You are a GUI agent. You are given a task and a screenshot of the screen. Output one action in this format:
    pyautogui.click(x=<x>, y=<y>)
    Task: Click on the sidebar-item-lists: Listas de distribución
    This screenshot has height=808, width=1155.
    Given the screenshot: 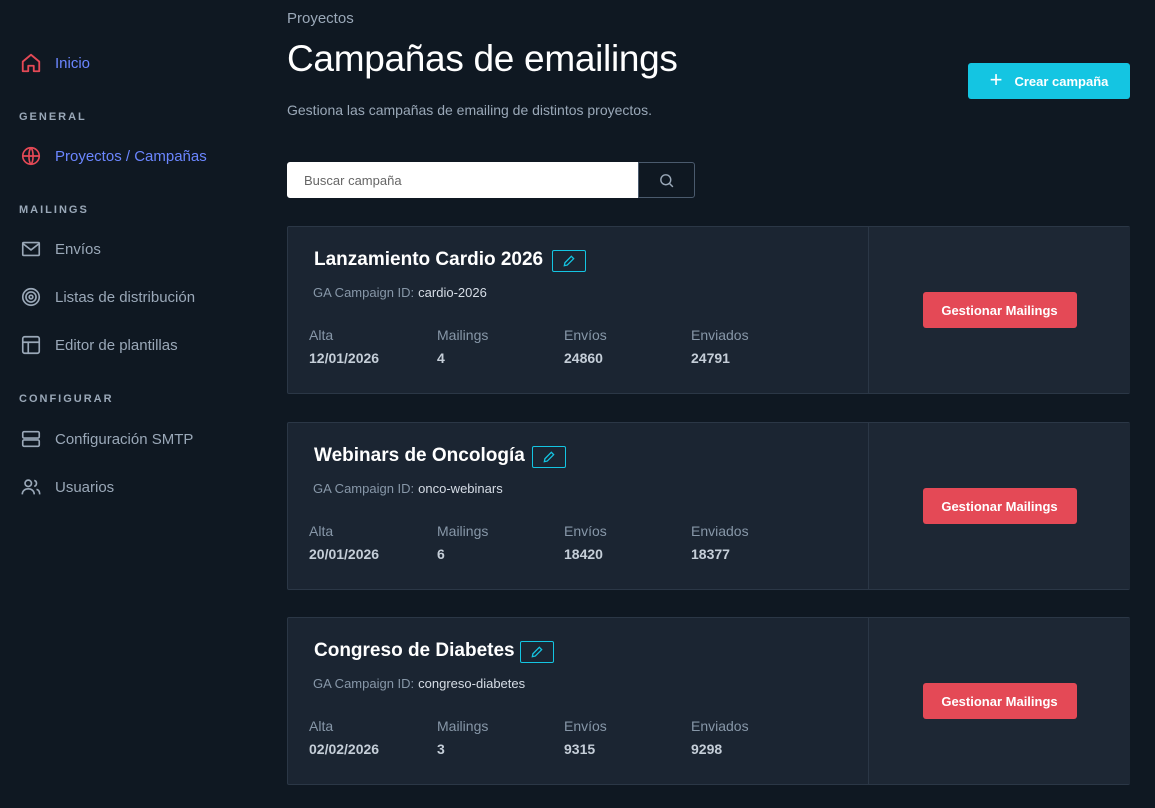 What is the action you would take?
    pyautogui.click(x=107, y=297)
    